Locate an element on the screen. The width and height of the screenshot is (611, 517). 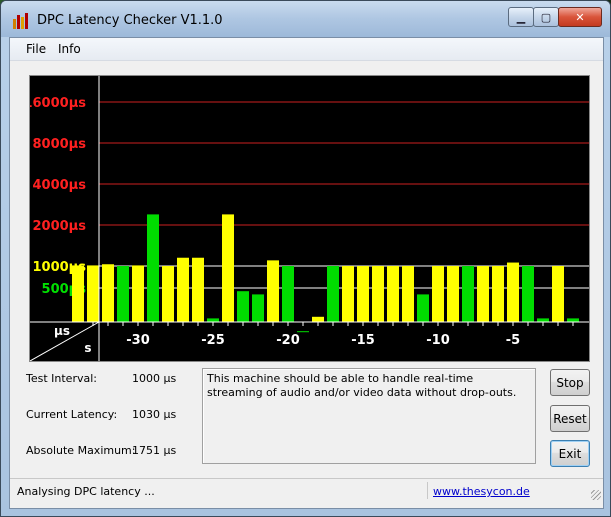
y-unit-label: µs is located at coordinates (62, 331).